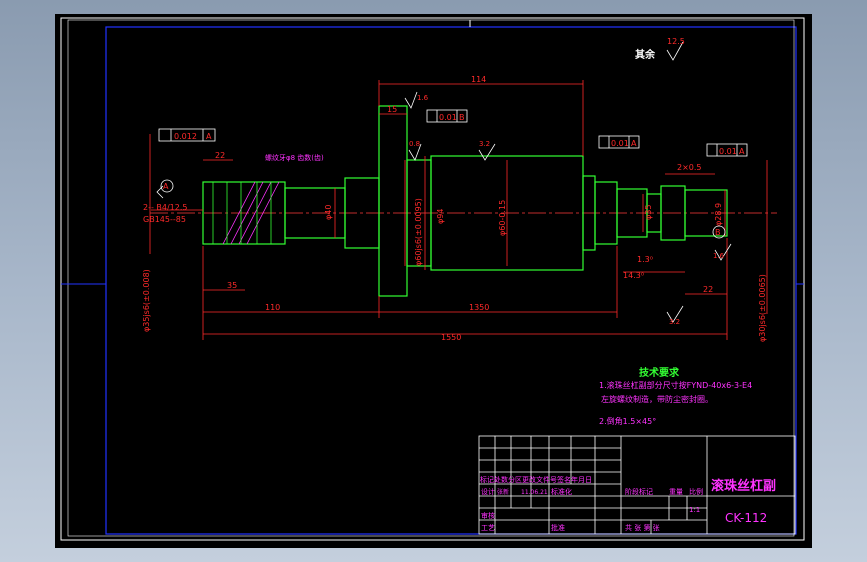 This screenshot has height=562, width=867. I want to click on dim-14-3: 14.3⁰, so click(633, 275).